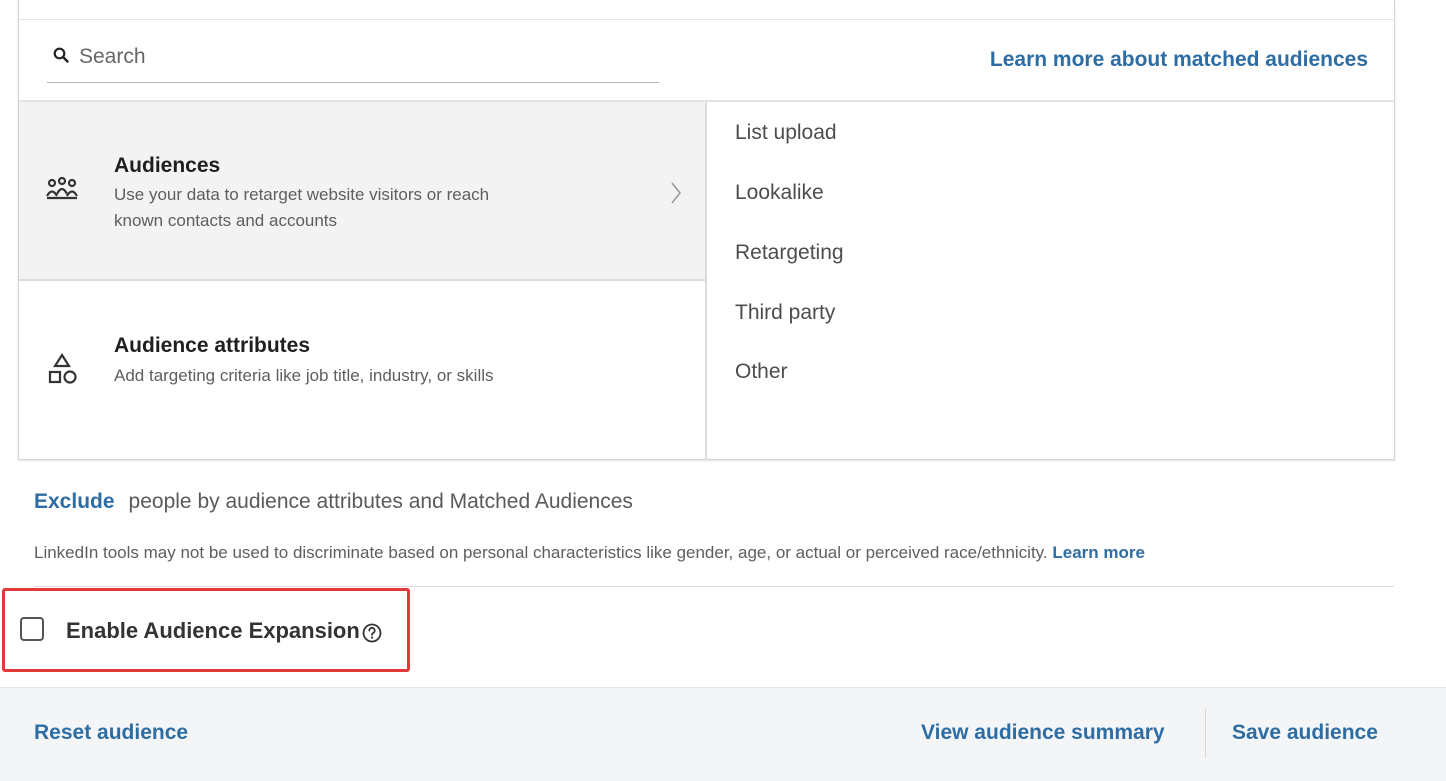  I want to click on learn-more-matched-audiences-link: Learn more about matched audiences, so click(1179, 60).